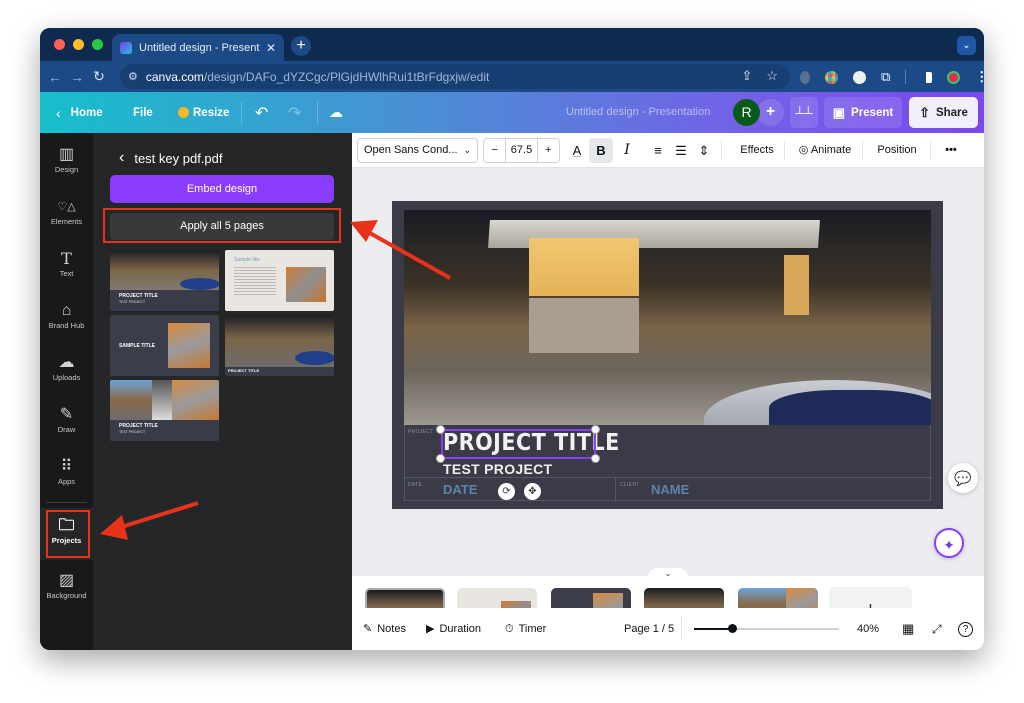  I want to click on duration-button: ▶ Duration, so click(453, 629).